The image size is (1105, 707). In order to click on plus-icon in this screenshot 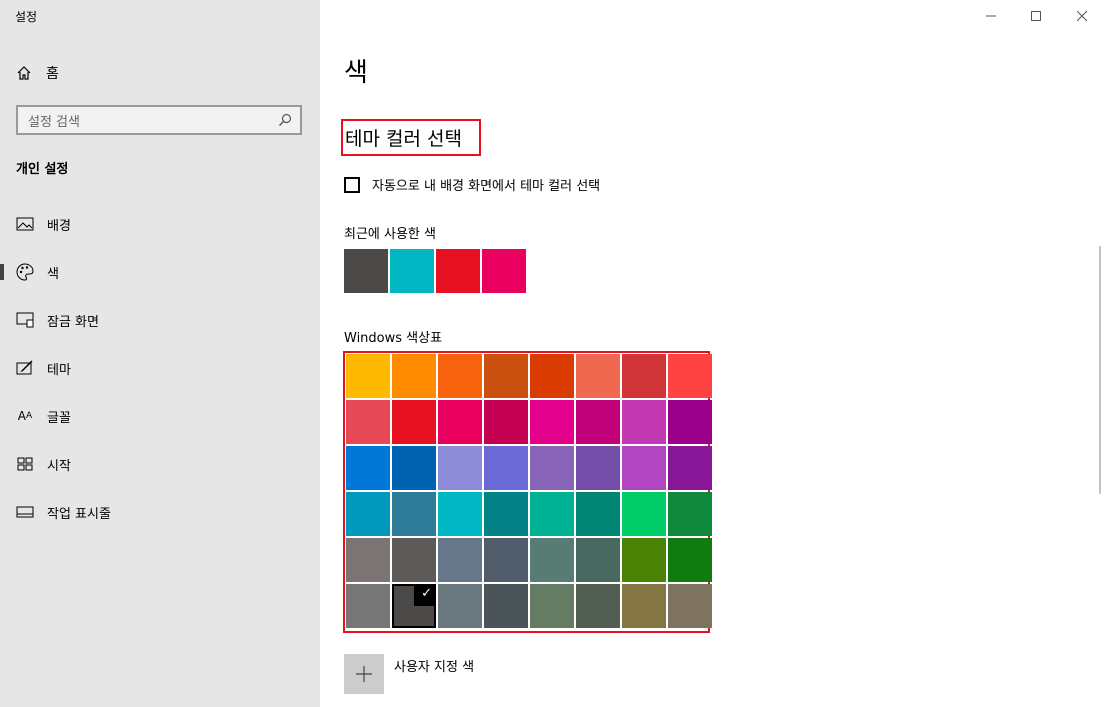, I will do `click(364, 674)`.